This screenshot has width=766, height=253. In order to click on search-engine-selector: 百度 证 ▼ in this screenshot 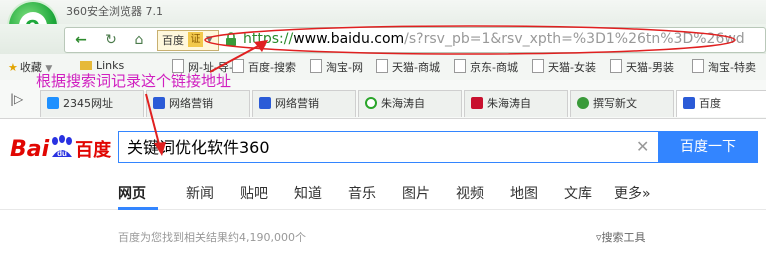, I will do `click(188, 40)`.